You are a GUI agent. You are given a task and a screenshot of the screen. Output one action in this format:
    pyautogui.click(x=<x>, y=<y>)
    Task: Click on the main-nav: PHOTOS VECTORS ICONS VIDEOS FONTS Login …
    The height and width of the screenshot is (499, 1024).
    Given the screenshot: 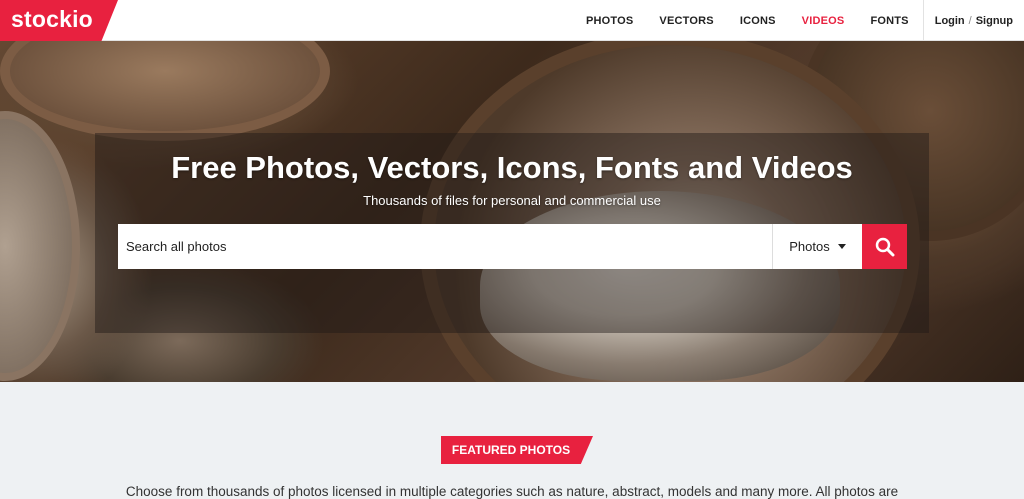 What is the action you would take?
    pyautogui.click(x=792, y=20)
    